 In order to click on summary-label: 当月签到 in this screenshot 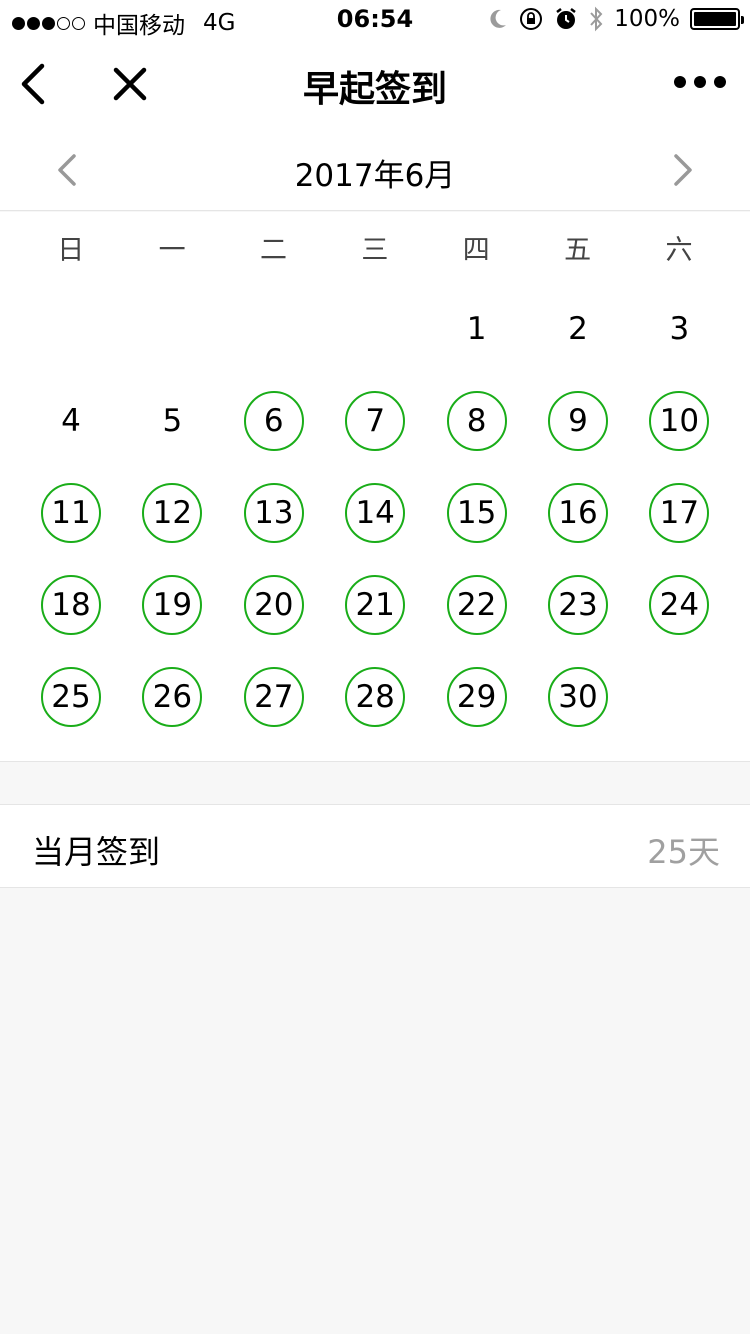, I will do `click(96, 852)`.